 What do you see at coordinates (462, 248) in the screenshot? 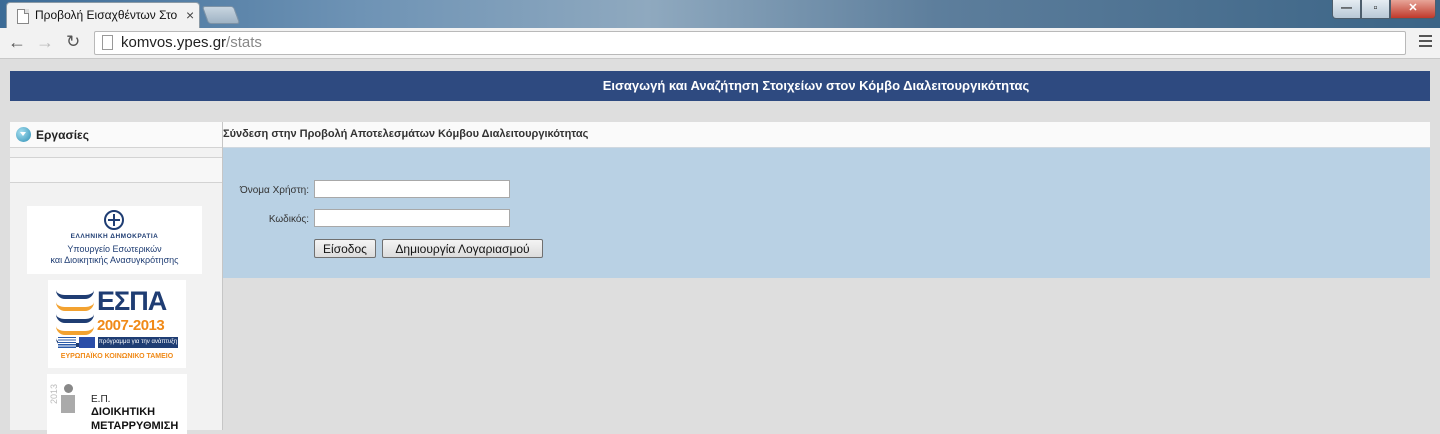
I see `create-account-button: Δημιουργία Λογαριασμού` at bounding box center [462, 248].